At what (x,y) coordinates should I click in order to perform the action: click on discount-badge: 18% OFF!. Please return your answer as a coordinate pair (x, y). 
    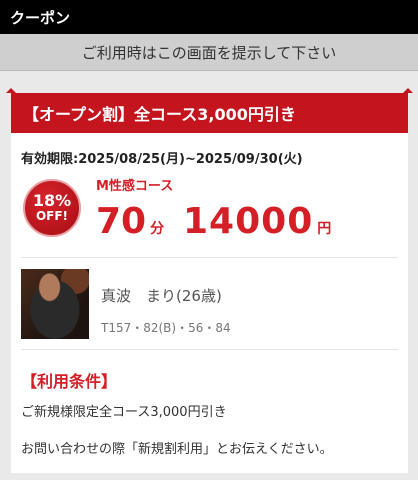
    Looking at the image, I should click on (52, 208).